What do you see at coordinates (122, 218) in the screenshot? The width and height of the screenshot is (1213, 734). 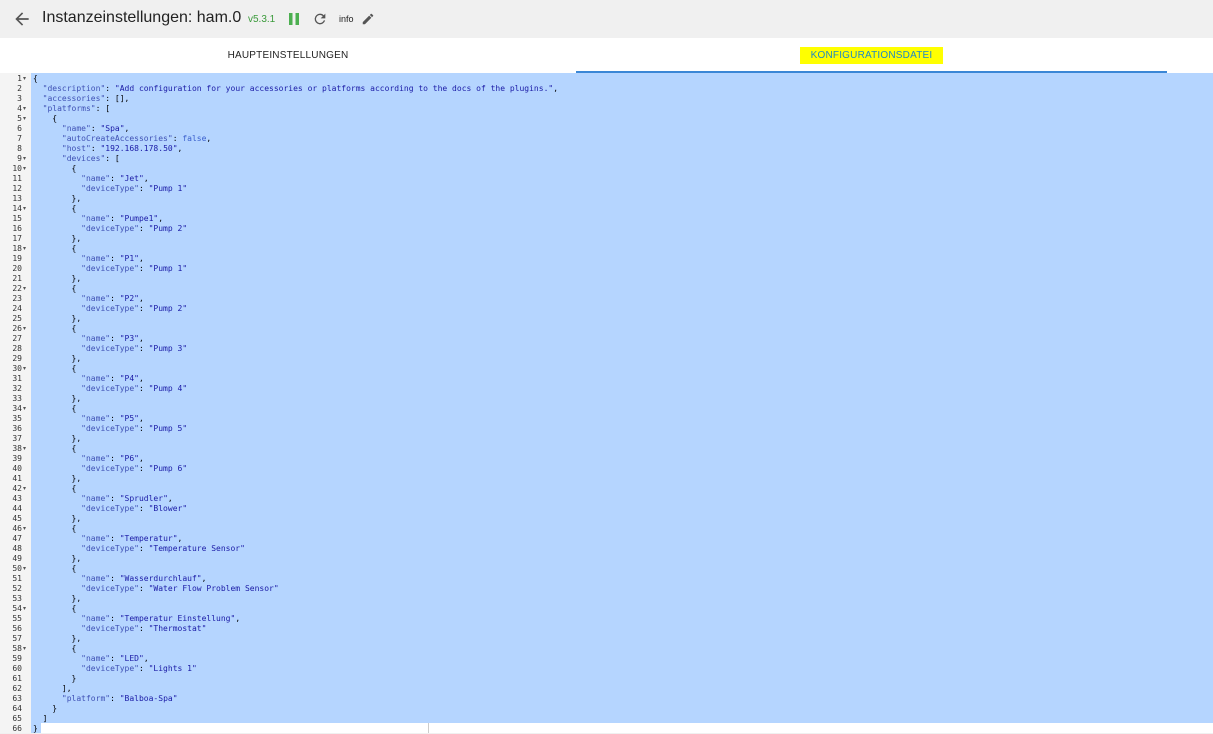 I see `code-line: "name": "Pumpe1",` at bounding box center [122, 218].